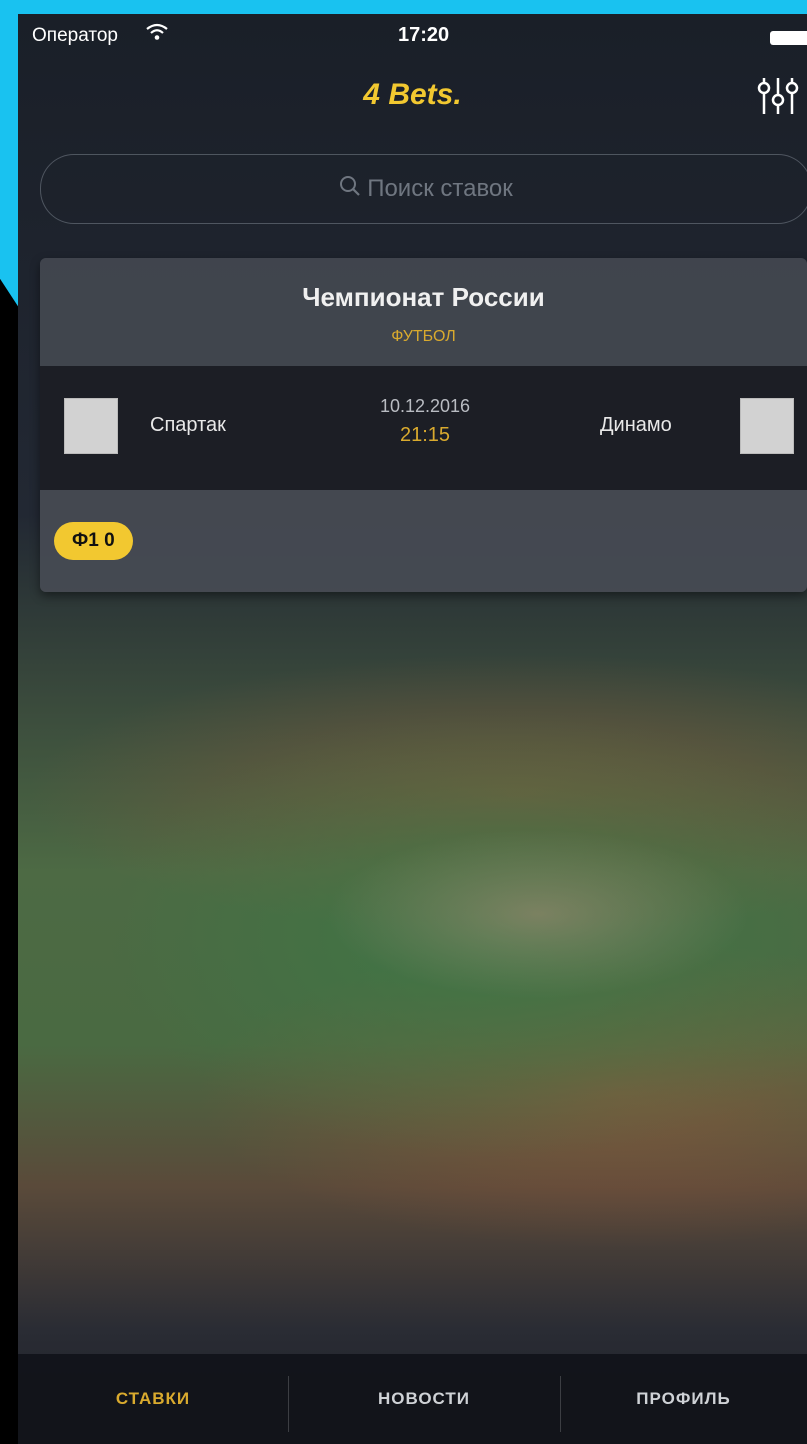  What do you see at coordinates (423, 297) in the screenshot?
I see `league-title: Чемпионат России` at bounding box center [423, 297].